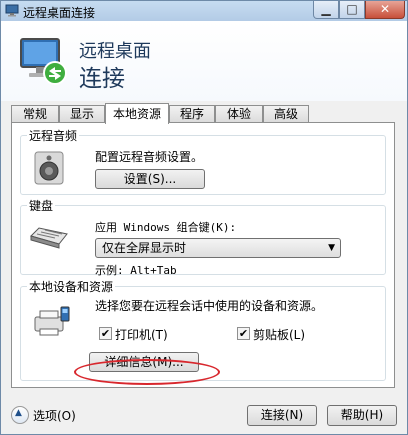  I want to click on tab-general: 常规, so click(35, 113).